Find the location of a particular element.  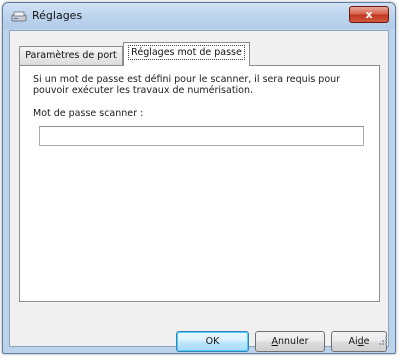

help-label-rest: e is located at coordinates (366, 341).